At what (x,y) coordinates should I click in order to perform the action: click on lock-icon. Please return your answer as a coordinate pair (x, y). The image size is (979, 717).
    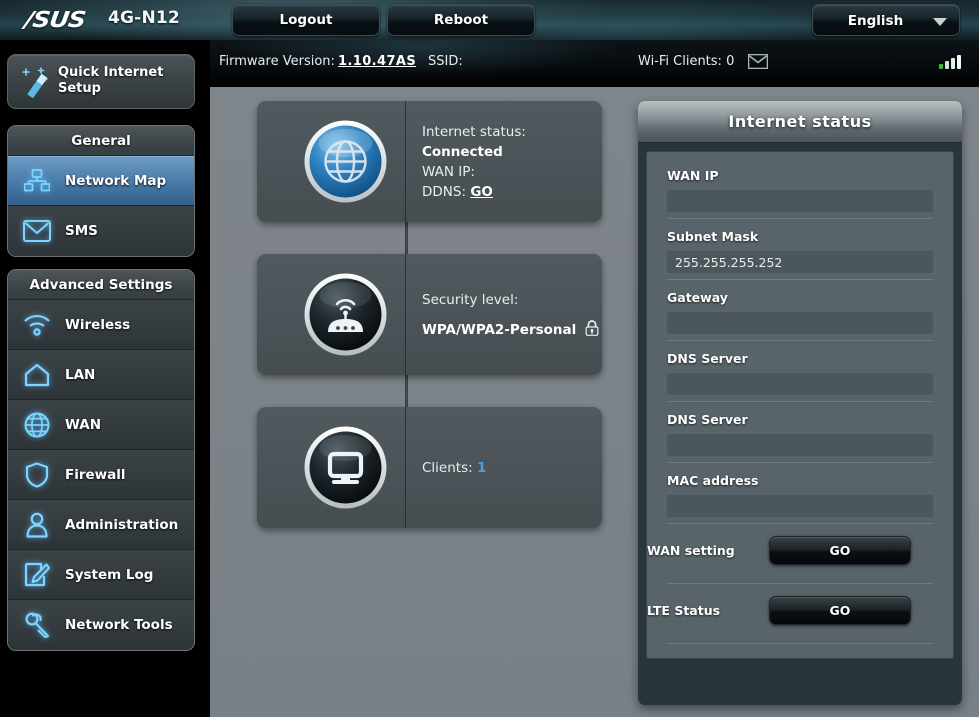
    Looking at the image, I should click on (592, 327).